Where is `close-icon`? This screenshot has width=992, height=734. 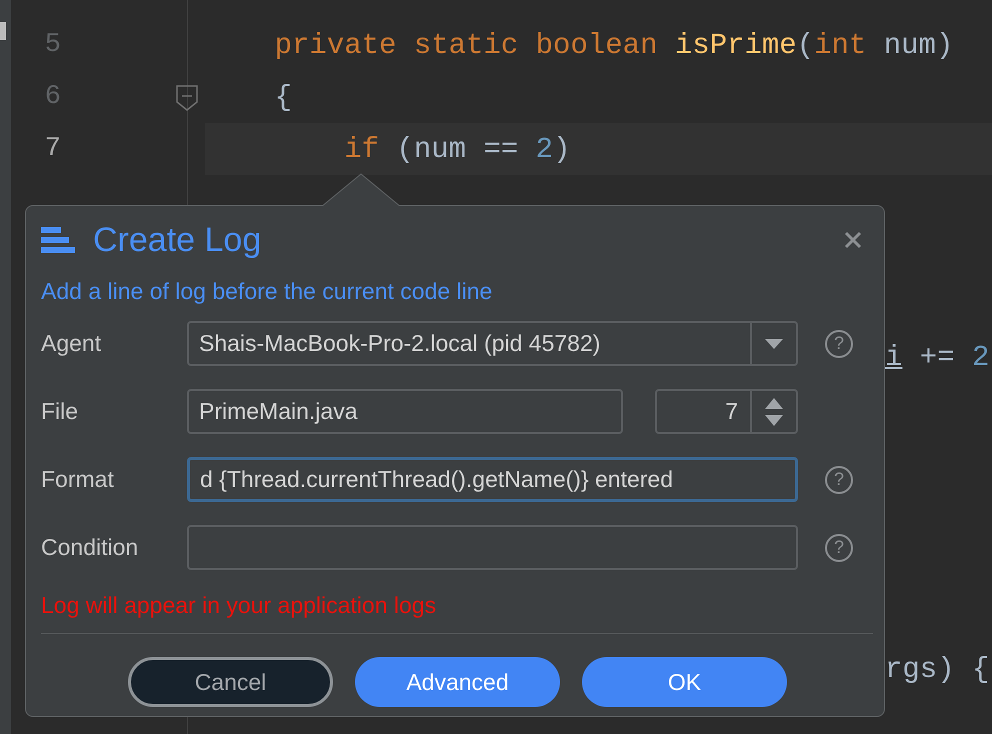 close-icon is located at coordinates (853, 240).